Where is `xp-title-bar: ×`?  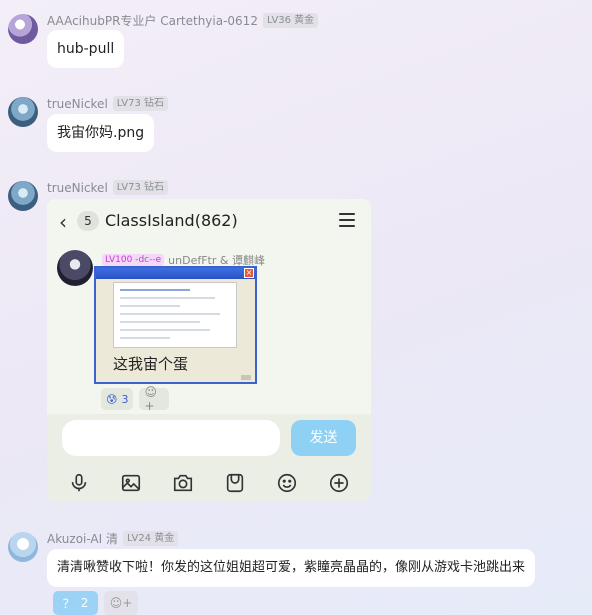
xp-title-bar: × is located at coordinates (175, 273).